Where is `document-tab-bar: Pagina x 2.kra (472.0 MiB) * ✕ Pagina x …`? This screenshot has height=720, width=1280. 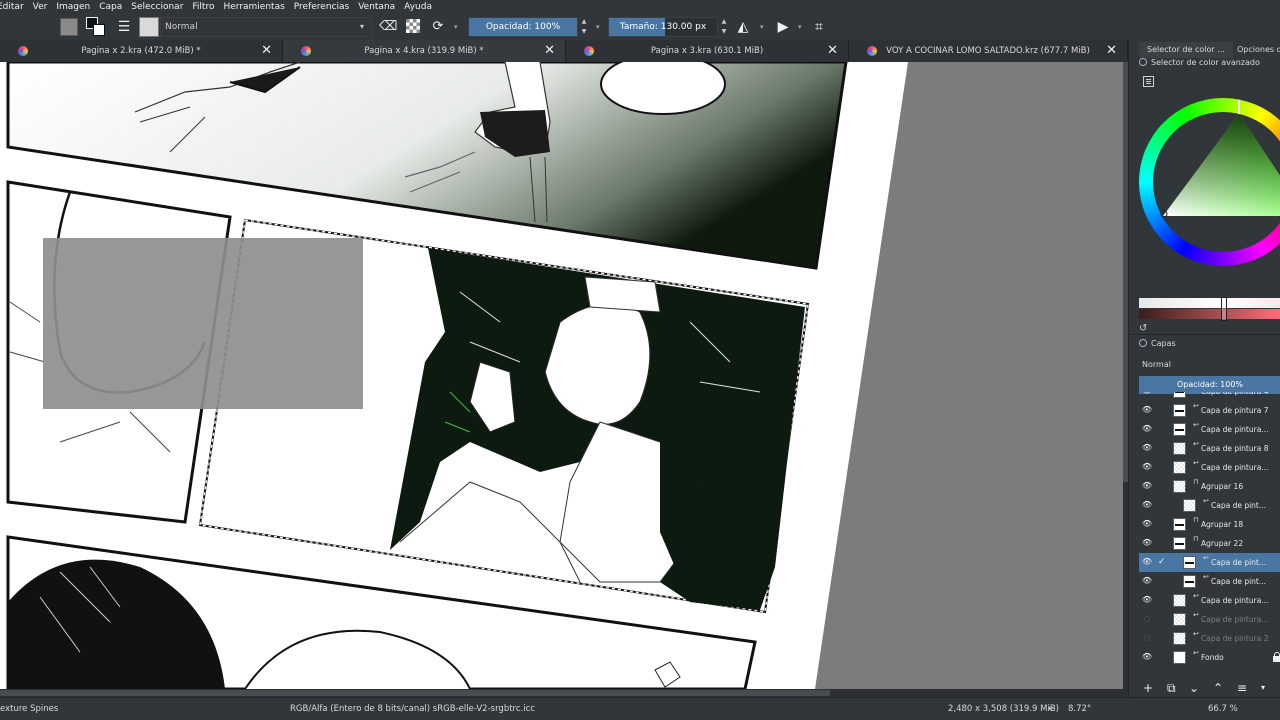
document-tab-bar: Pagina x 2.kra (472.0 MiB) * ✕ Pagina x … is located at coordinates (564, 51).